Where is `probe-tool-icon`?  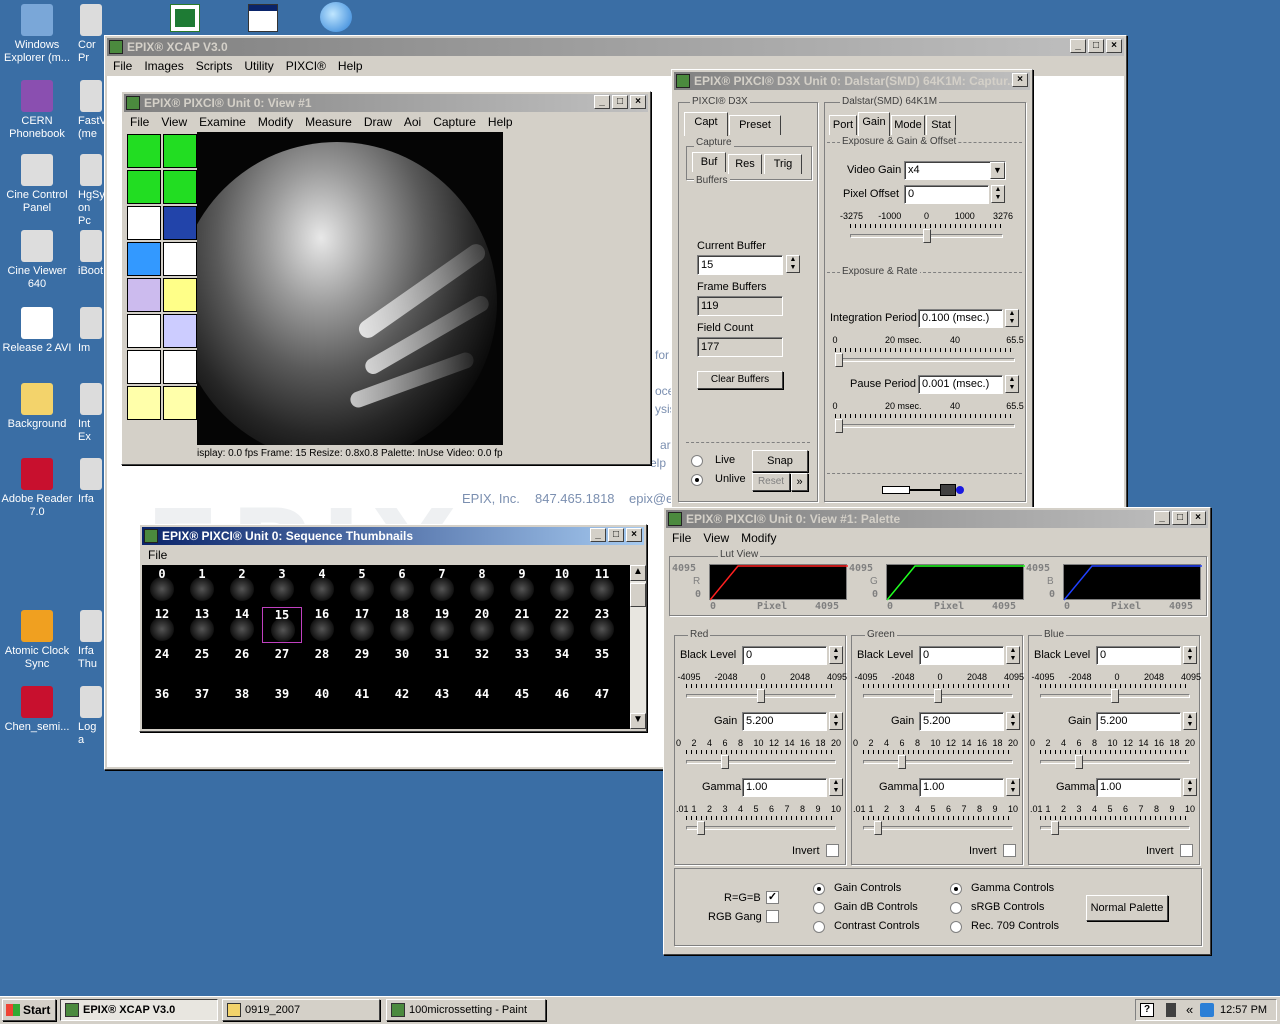
probe-tool-icon is located at coordinates (180, 223).